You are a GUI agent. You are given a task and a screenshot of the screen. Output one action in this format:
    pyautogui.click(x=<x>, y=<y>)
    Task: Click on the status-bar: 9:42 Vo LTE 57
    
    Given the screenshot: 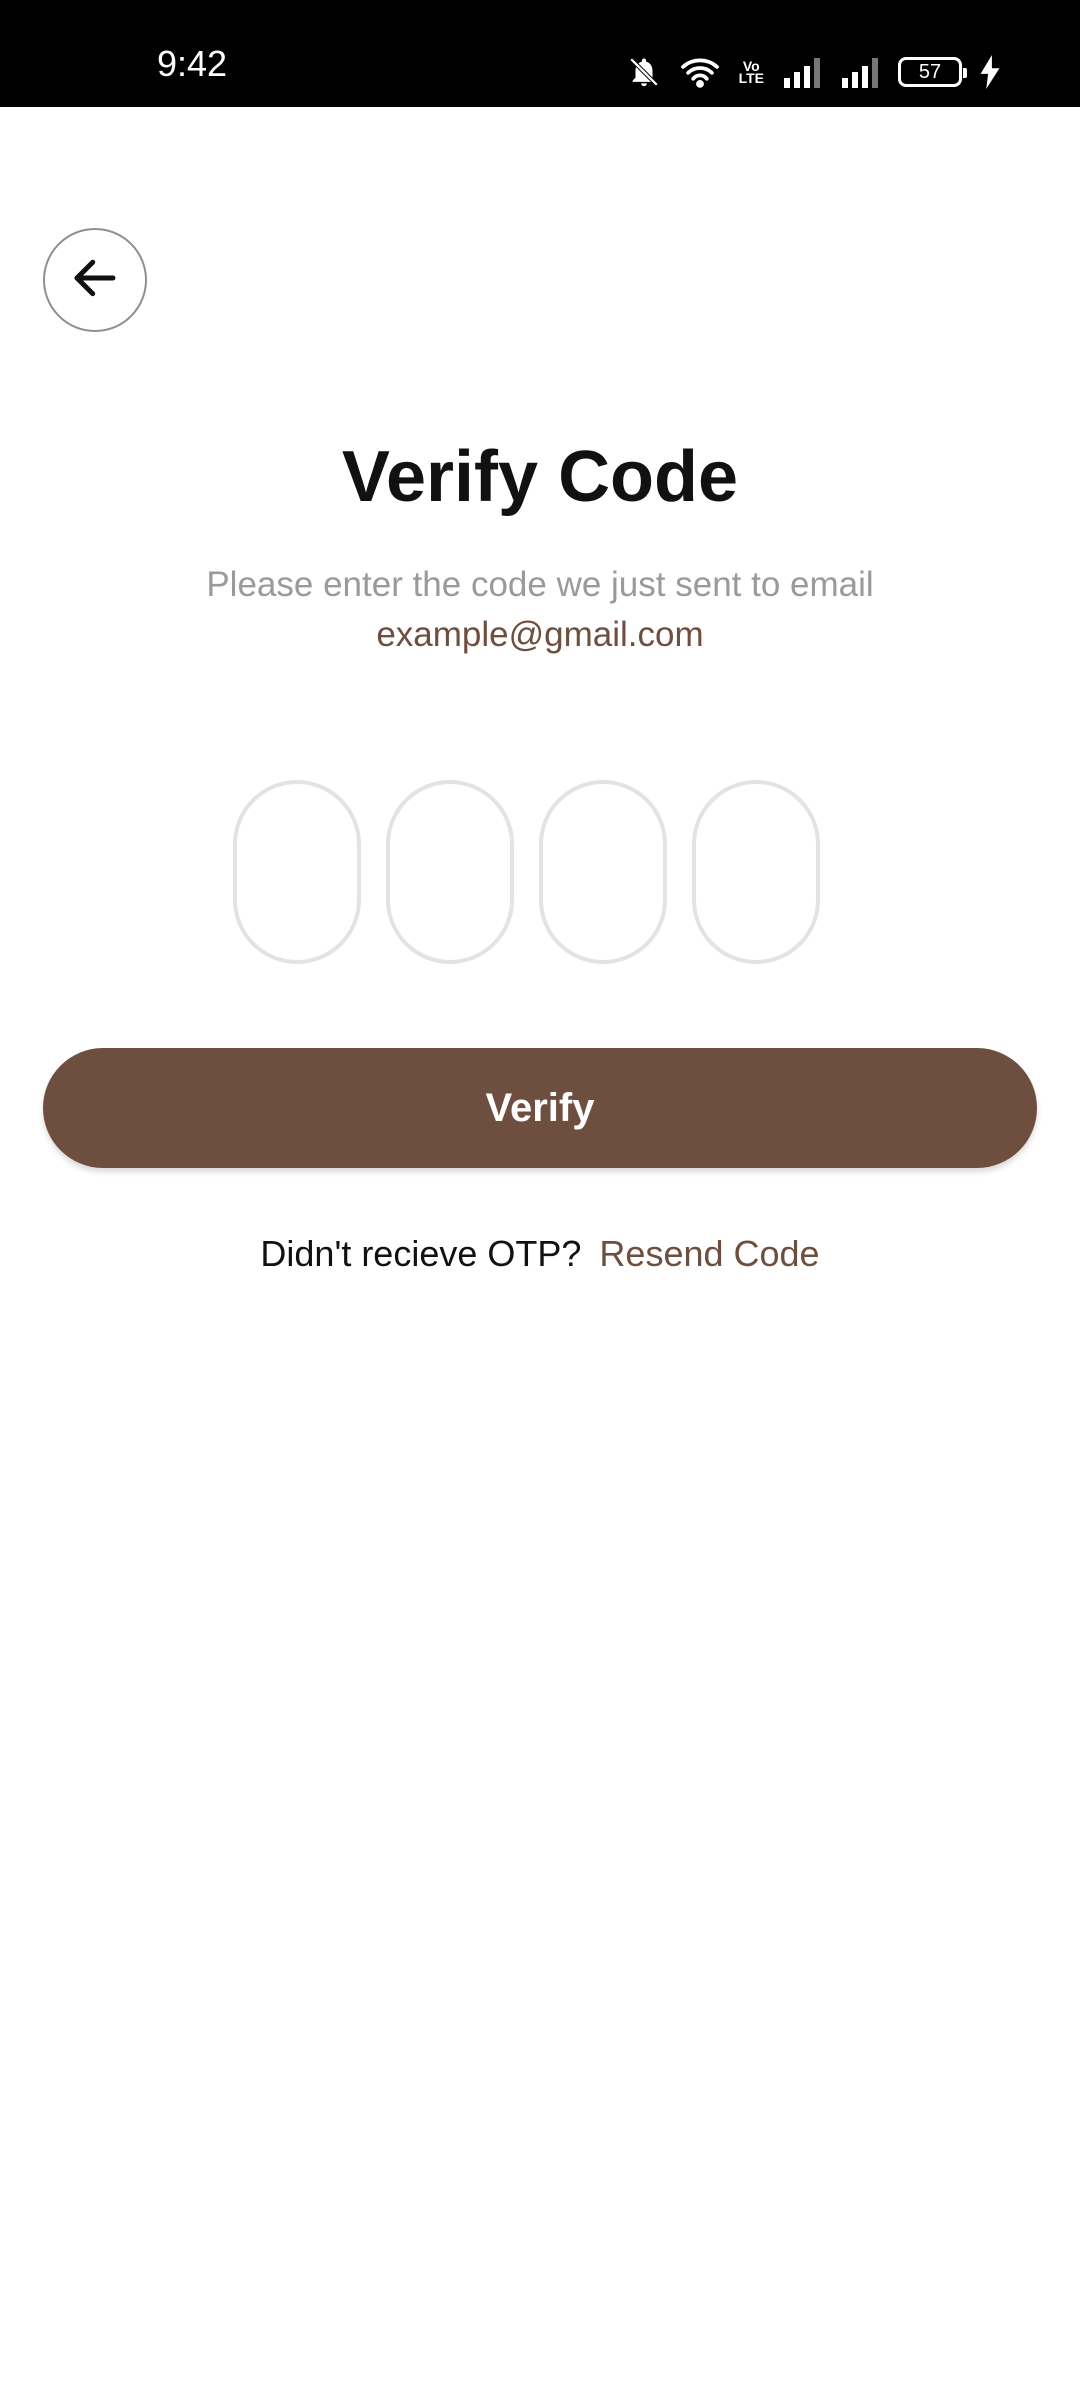 What is the action you would take?
    pyautogui.click(x=540, y=53)
    